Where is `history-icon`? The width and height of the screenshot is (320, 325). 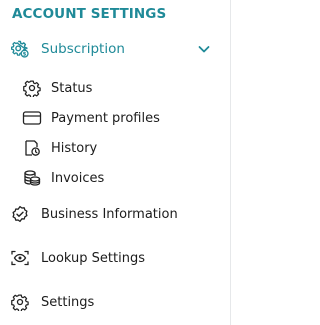
history-icon is located at coordinates (32, 148).